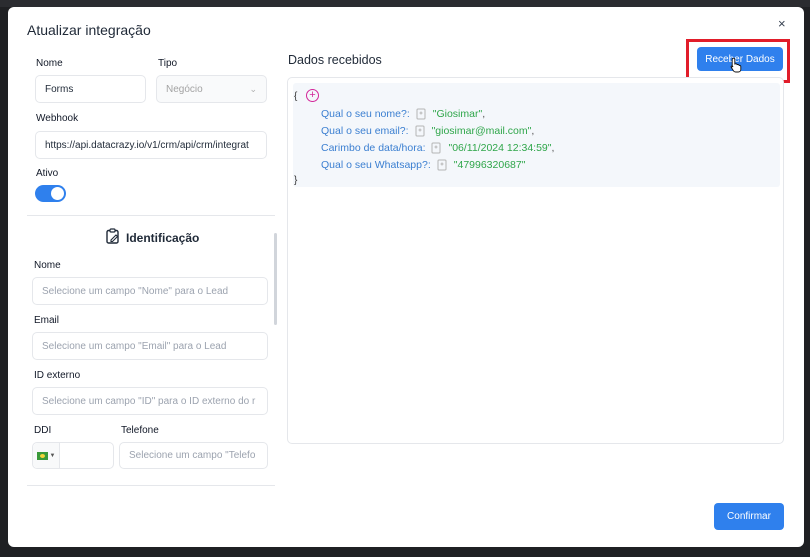 Image resolution: width=810 pixels, height=557 pixels. Describe the element at coordinates (405, 3) in the screenshot. I see `background-strip` at that location.